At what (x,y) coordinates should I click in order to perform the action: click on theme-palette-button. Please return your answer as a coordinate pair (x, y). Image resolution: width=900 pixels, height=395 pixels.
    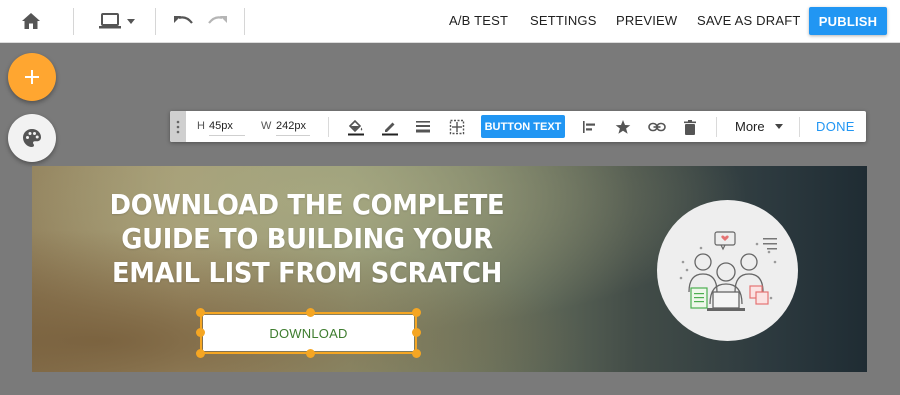
    Looking at the image, I should click on (32, 138).